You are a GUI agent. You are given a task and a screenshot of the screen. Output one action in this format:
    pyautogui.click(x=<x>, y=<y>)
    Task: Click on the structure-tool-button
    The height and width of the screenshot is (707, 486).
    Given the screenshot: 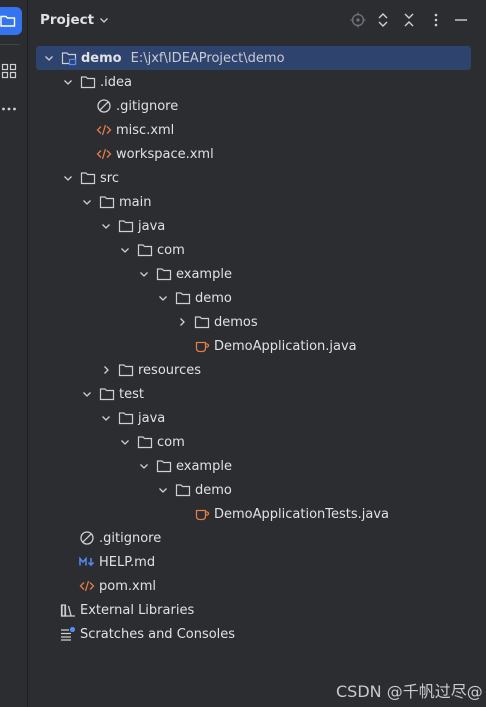 What is the action you would take?
    pyautogui.click(x=9, y=71)
    